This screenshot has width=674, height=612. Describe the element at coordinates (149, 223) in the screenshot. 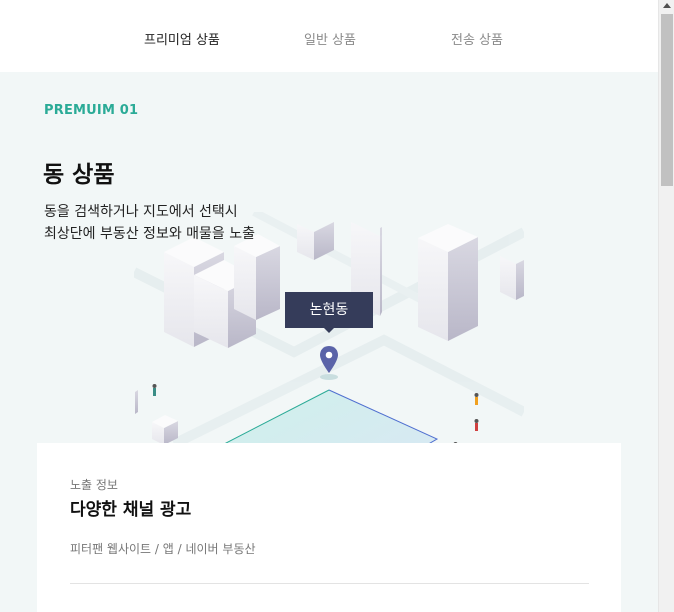

I see `hero-description: 동을 검색하거나 지도에서 선택시 최상단에 부동산 정보와 매물을 노출` at that location.